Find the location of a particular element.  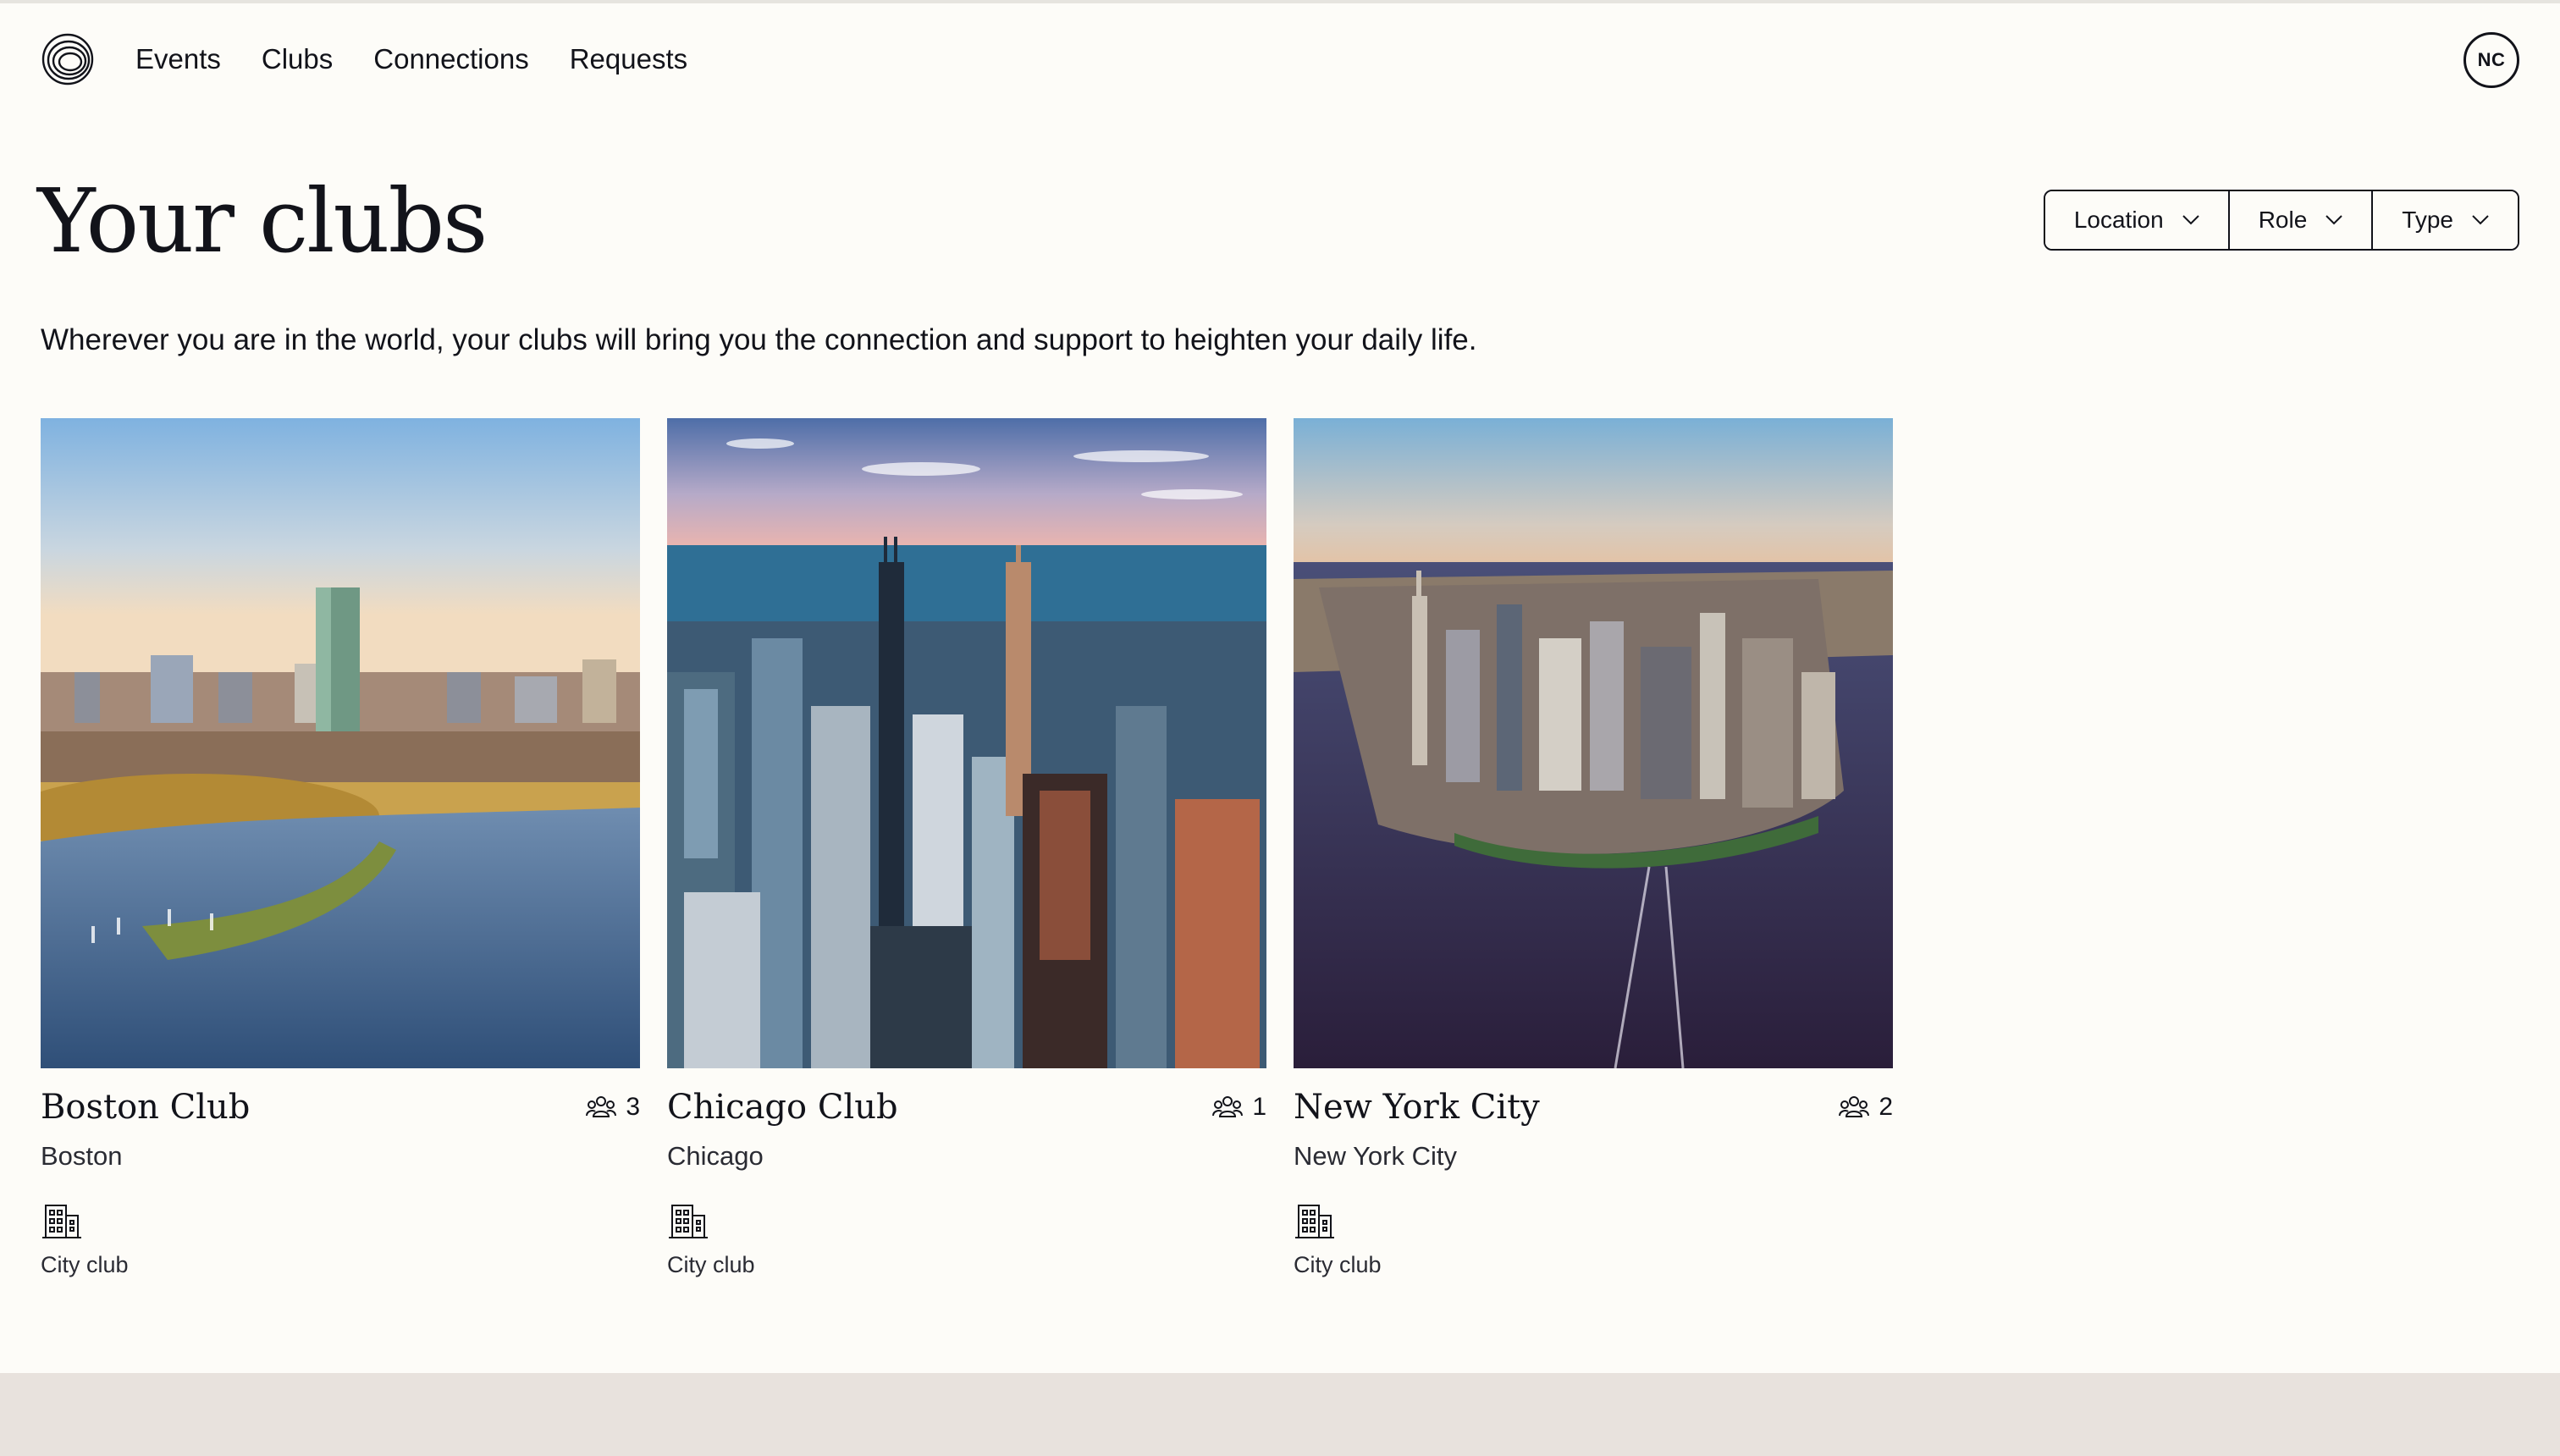

club-card-boston: Boston Club 3 Boston City club is located at coordinates (340, 848).